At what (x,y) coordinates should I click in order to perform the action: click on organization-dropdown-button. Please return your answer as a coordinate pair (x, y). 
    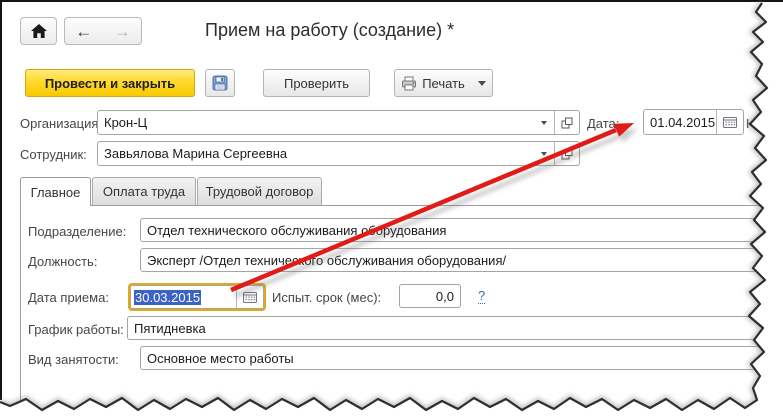
    Looking at the image, I should click on (544, 122).